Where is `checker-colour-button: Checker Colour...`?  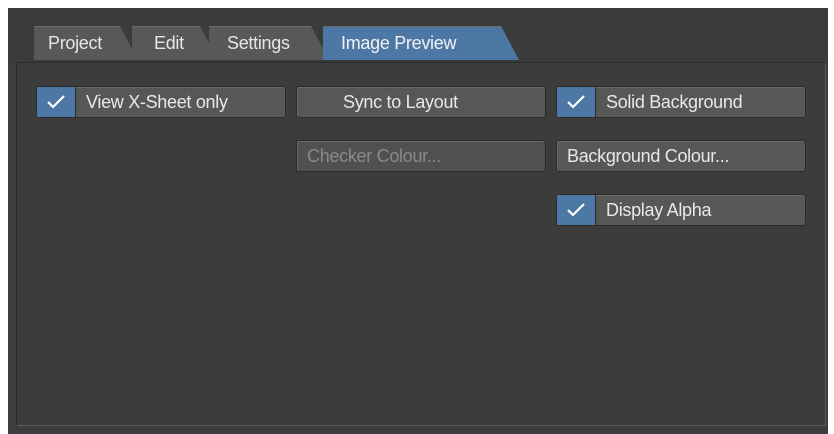
checker-colour-button: Checker Colour... is located at coordinates (421, 156).